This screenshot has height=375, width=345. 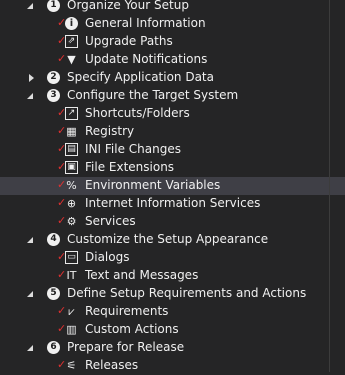 What do you see at coordinates (71, 41) in the screenshot?
I see `upgrade-icon: ⇗` at bounding box center [71, 41].